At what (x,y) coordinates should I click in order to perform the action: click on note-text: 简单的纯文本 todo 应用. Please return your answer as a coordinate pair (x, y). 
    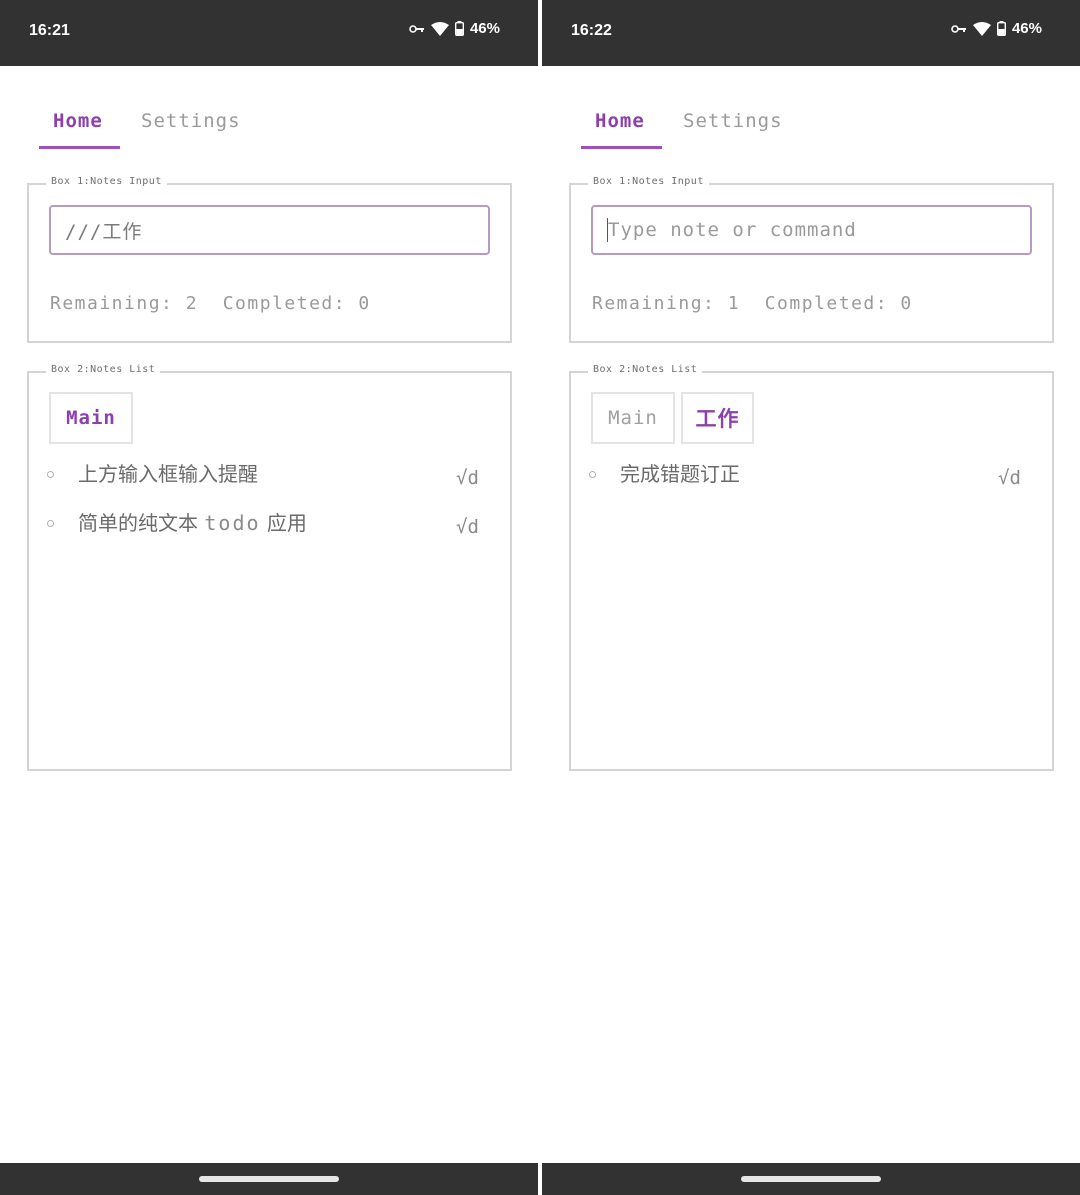
    Looking at the image, I should click on (192, 521).